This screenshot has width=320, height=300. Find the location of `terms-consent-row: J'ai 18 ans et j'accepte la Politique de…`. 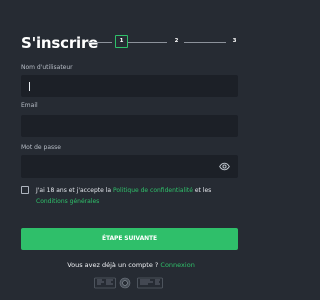

terms-consent-row: J'ai 18 ans et j'accepte la Politique de… is located at coordinates (132, 196).